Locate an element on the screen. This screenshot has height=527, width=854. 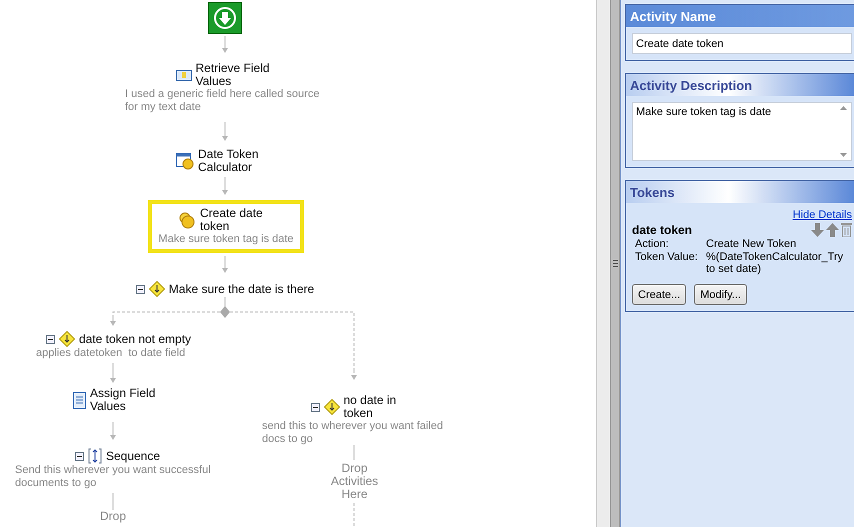
token-field-label: Action: is located at coordinates (652, 244).